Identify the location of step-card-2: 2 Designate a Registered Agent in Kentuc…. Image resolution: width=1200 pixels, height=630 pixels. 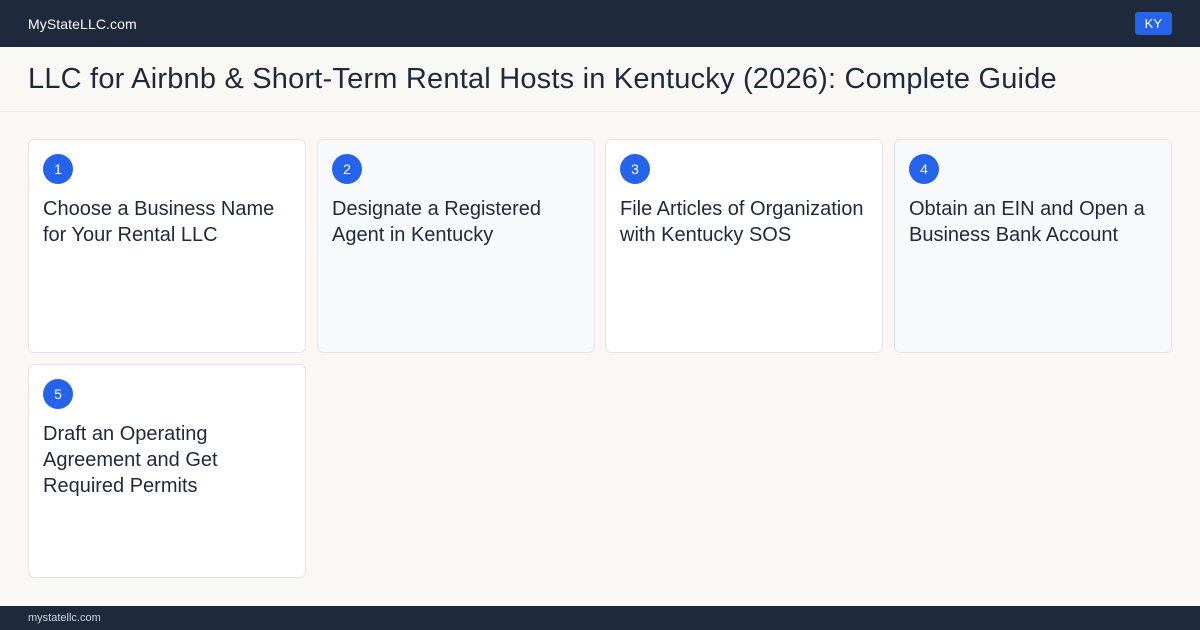
(456, 246).